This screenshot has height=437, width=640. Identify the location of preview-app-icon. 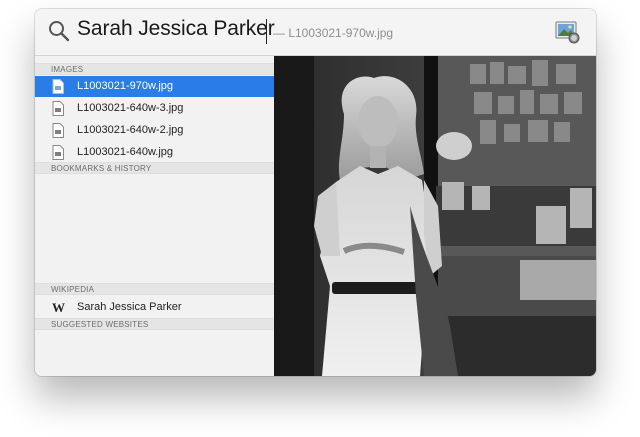
(567, 32).